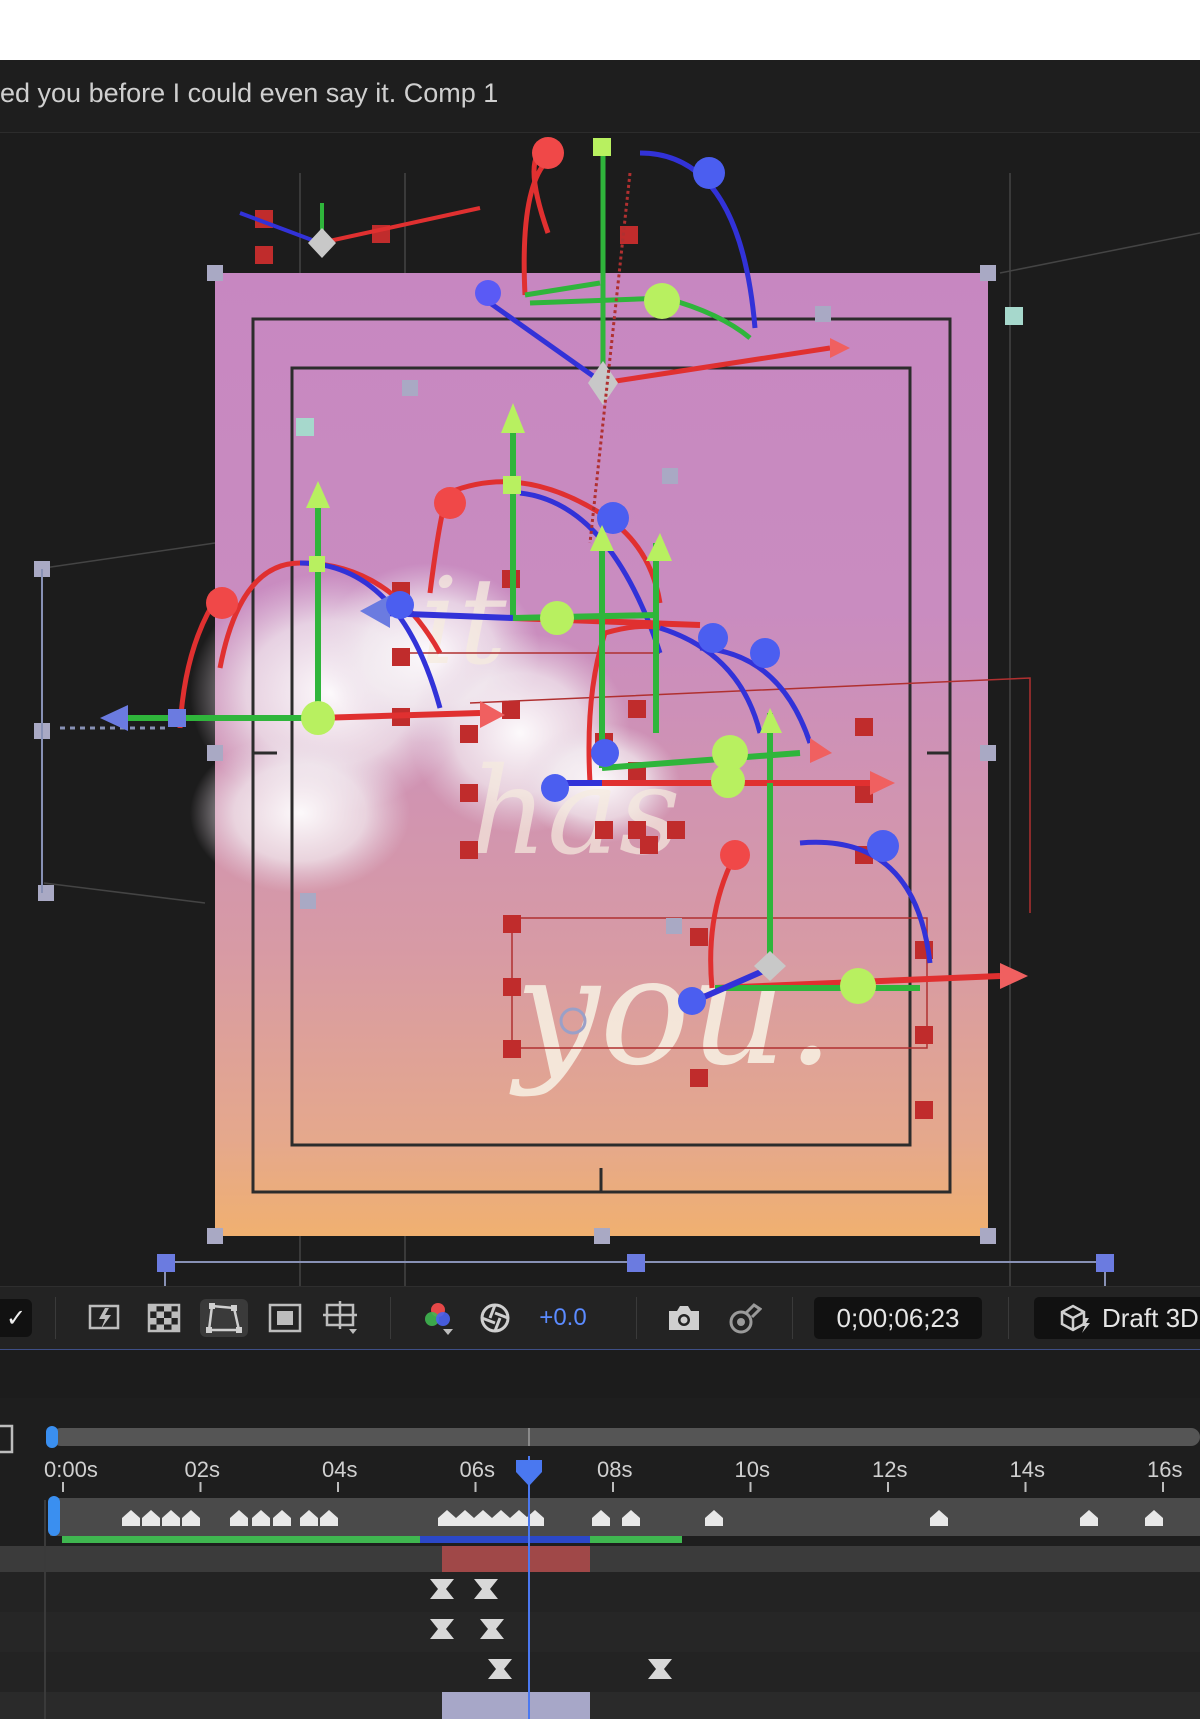 The width and height of the screenshot is (1200, 1719). I want to click on ruler-label: 0:00s, so click(71, 1469).